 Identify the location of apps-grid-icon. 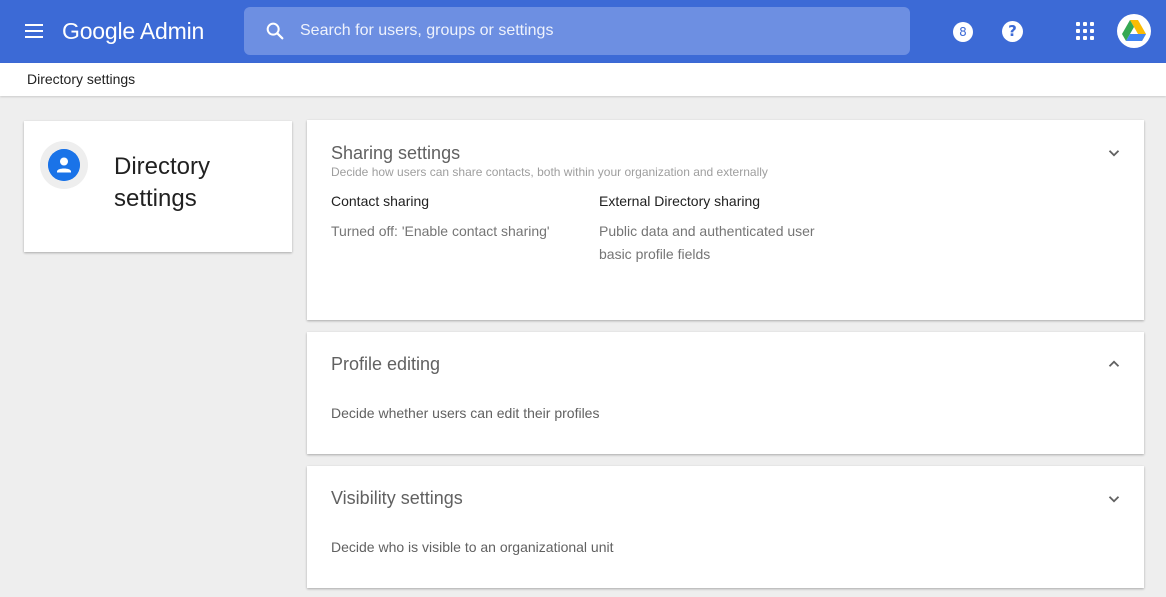
(1085, 31).